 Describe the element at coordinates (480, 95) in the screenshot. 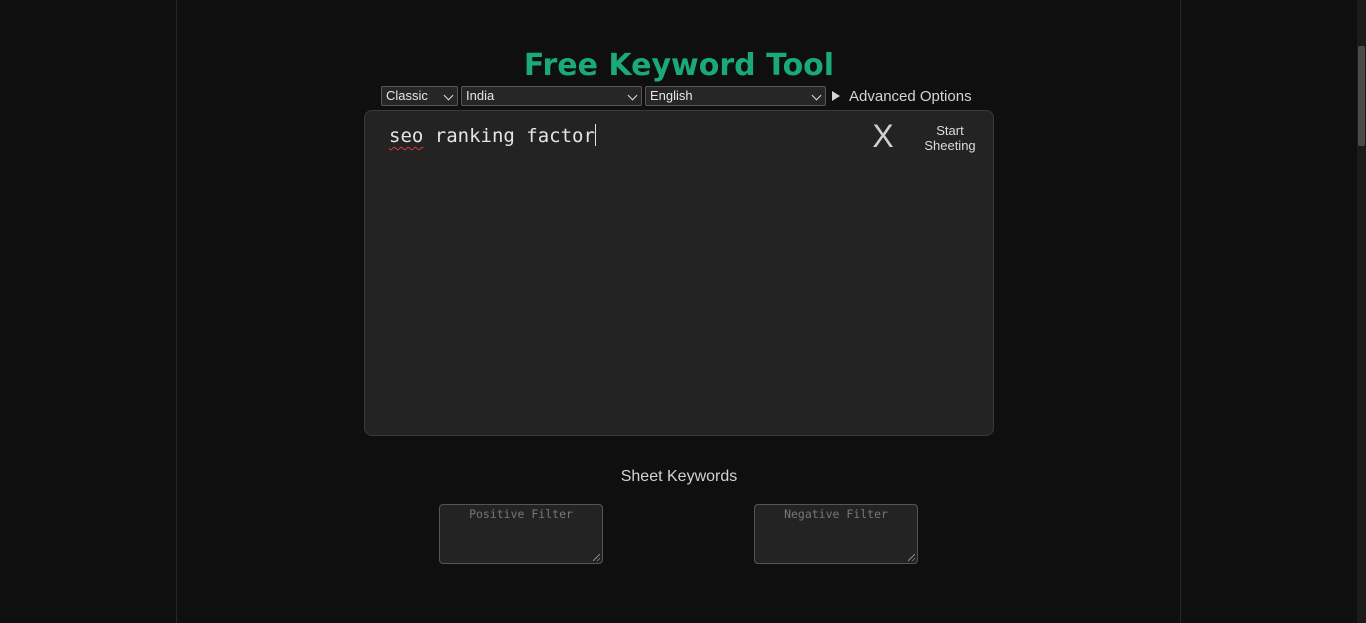

I see `country-select-value: India` at that location.